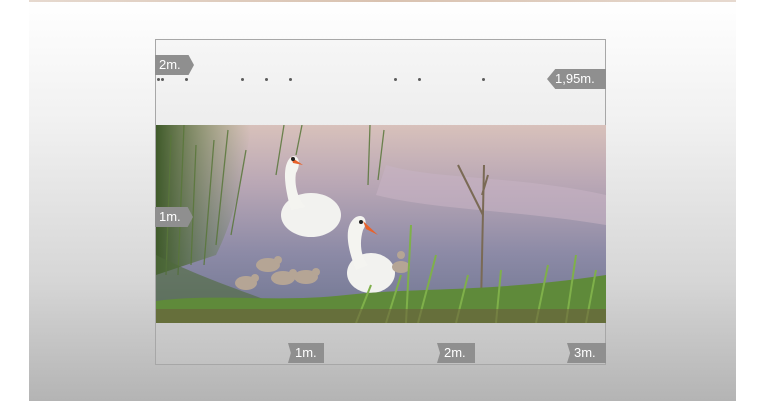 This screenshot has width=757, height=401. What do you see at coordinates (456, 353) in the screenshot?
I see `bottom-measure-tag-2: 2m.` at bounding box center [456, 353].